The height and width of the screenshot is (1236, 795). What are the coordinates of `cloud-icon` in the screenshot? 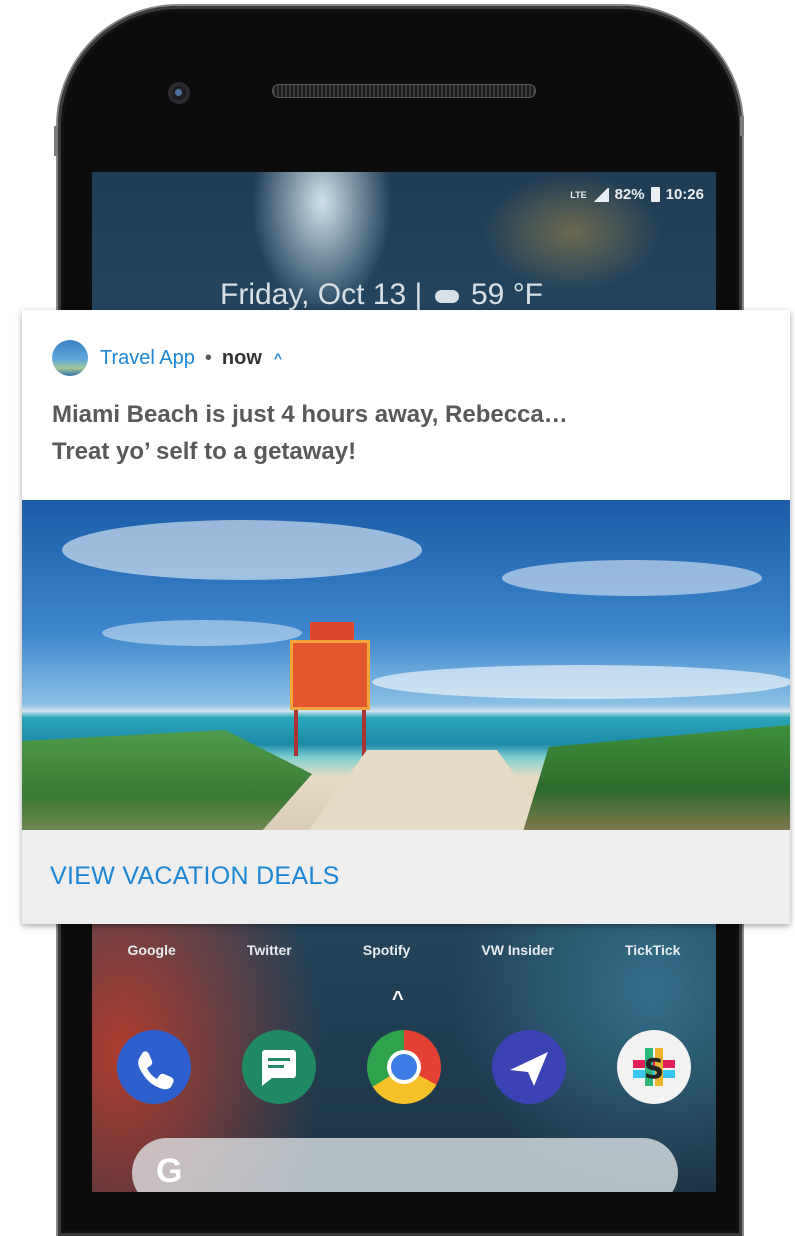 It's located at (446, 296).